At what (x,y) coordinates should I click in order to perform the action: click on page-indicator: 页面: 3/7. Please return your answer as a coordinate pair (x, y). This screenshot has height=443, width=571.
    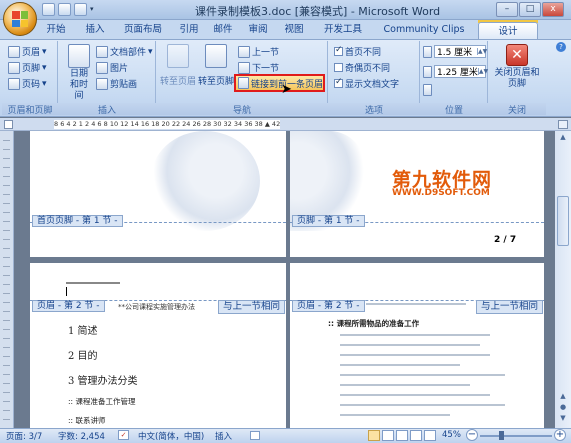
    Looking at the image, I should click on (24, 436).